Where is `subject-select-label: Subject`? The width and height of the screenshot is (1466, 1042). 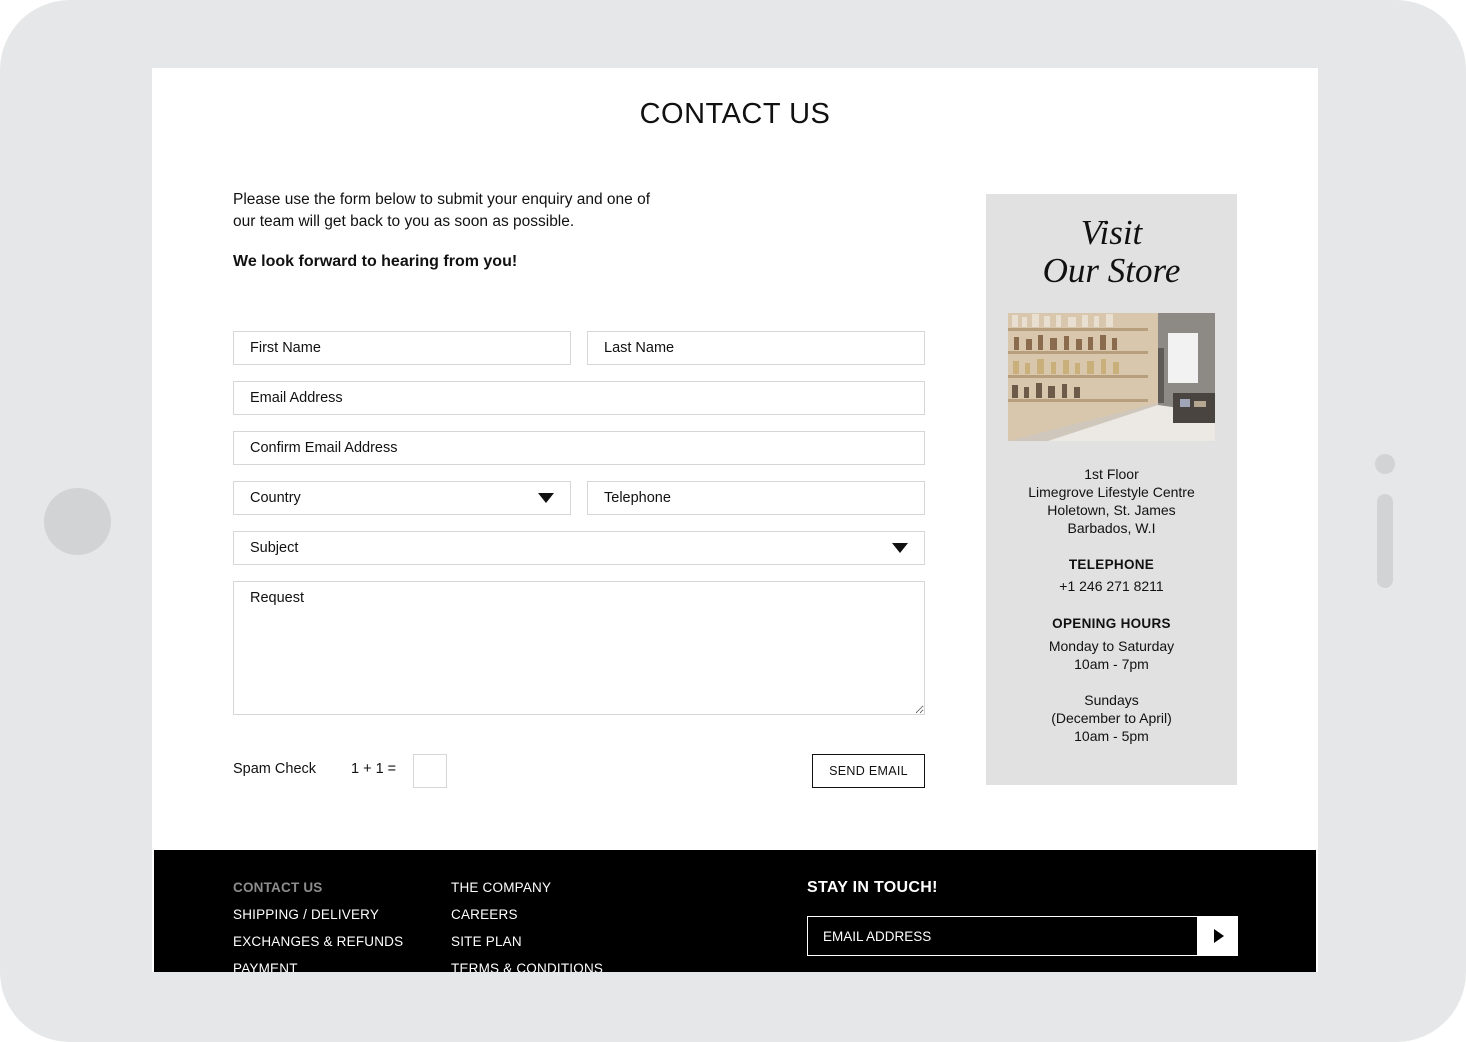 subject-select-label: Subject is located at coordinates (274, 548).